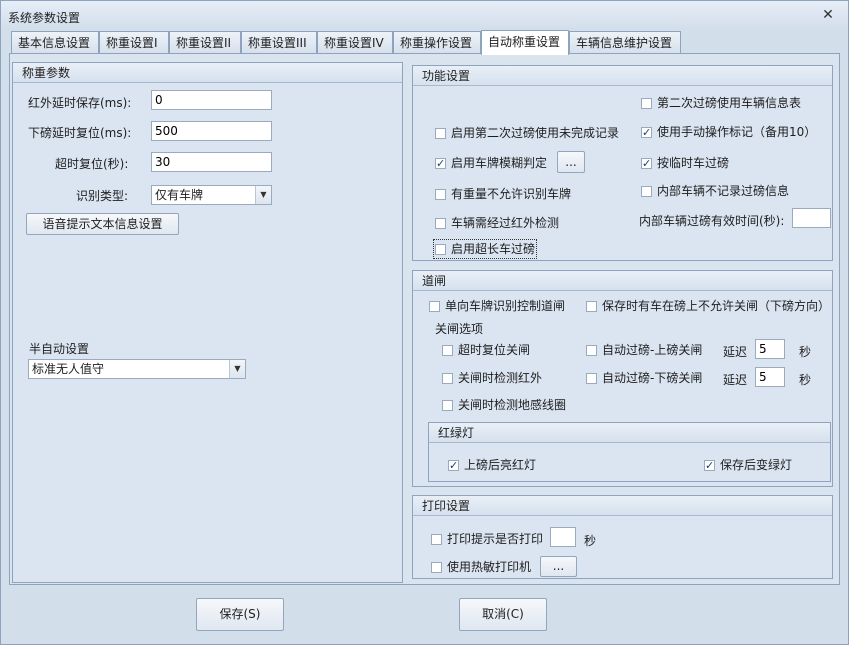  Describe the element at coordinates (211, 162) in the screenshot. I see `timeout-input` at that location.